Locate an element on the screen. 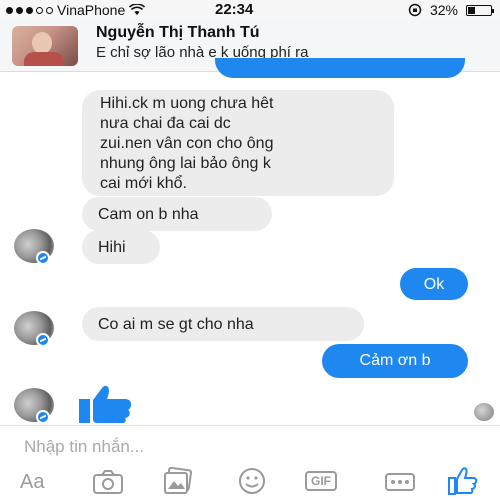 The image size is (500, 500). rotation-lock-icon is located at coordinates (415, 10).